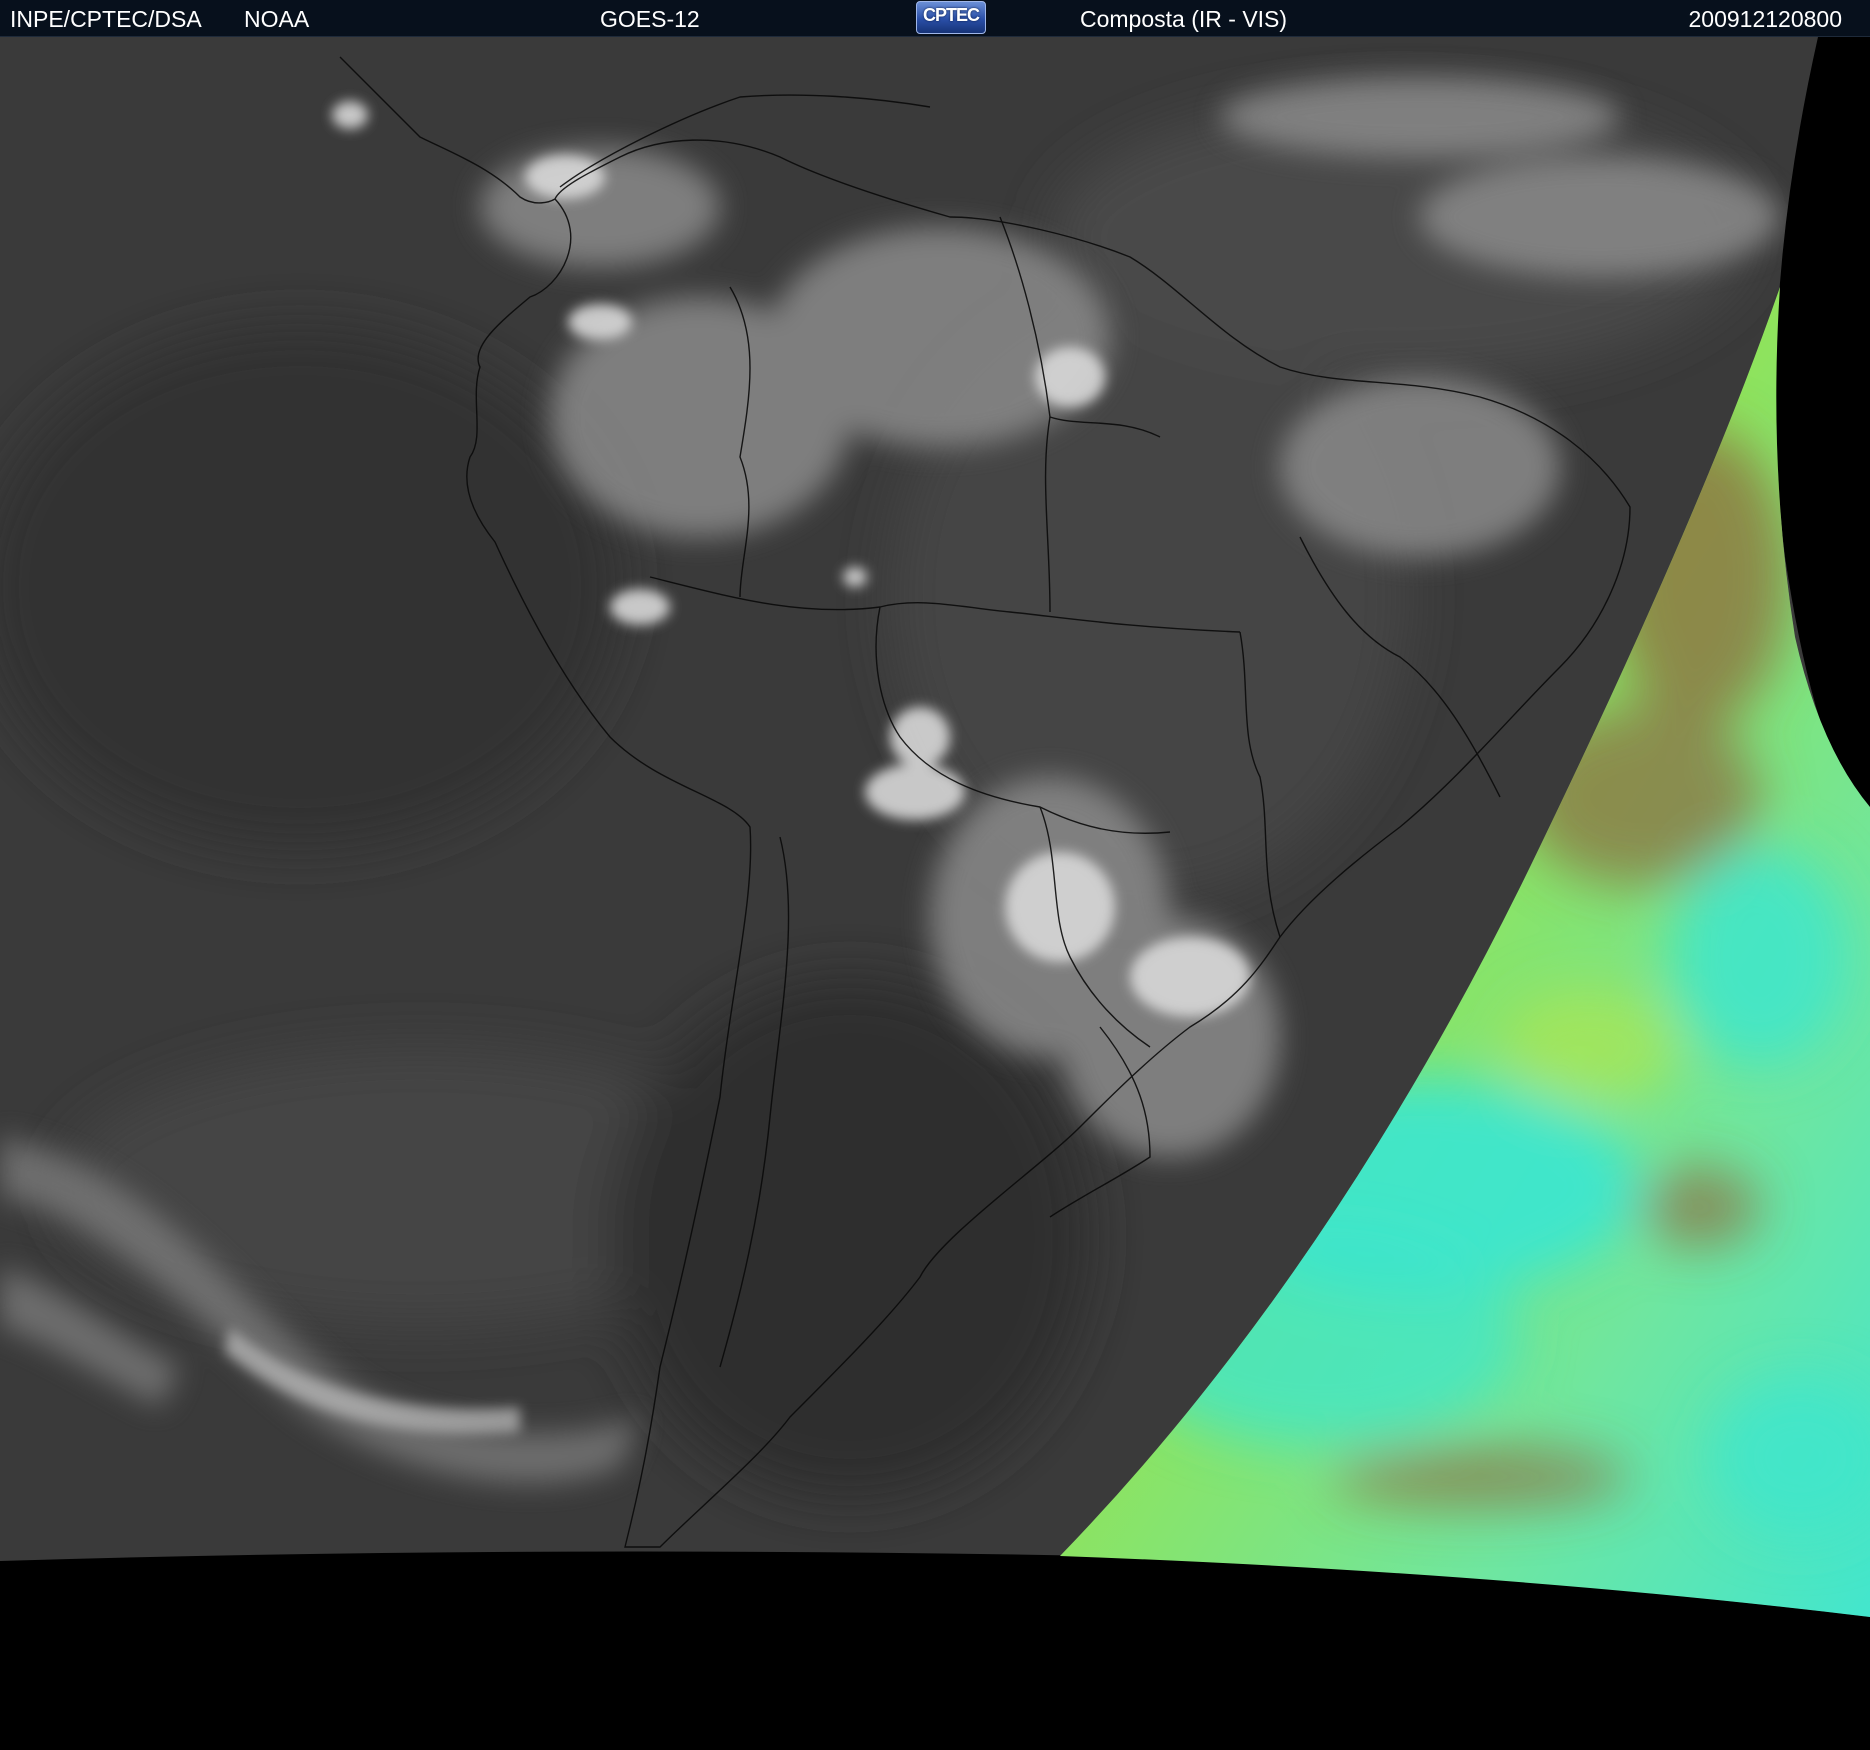 The image size is (1870, 1750). I want to click on cptec-logo: CPTEC, so click(951, 17).